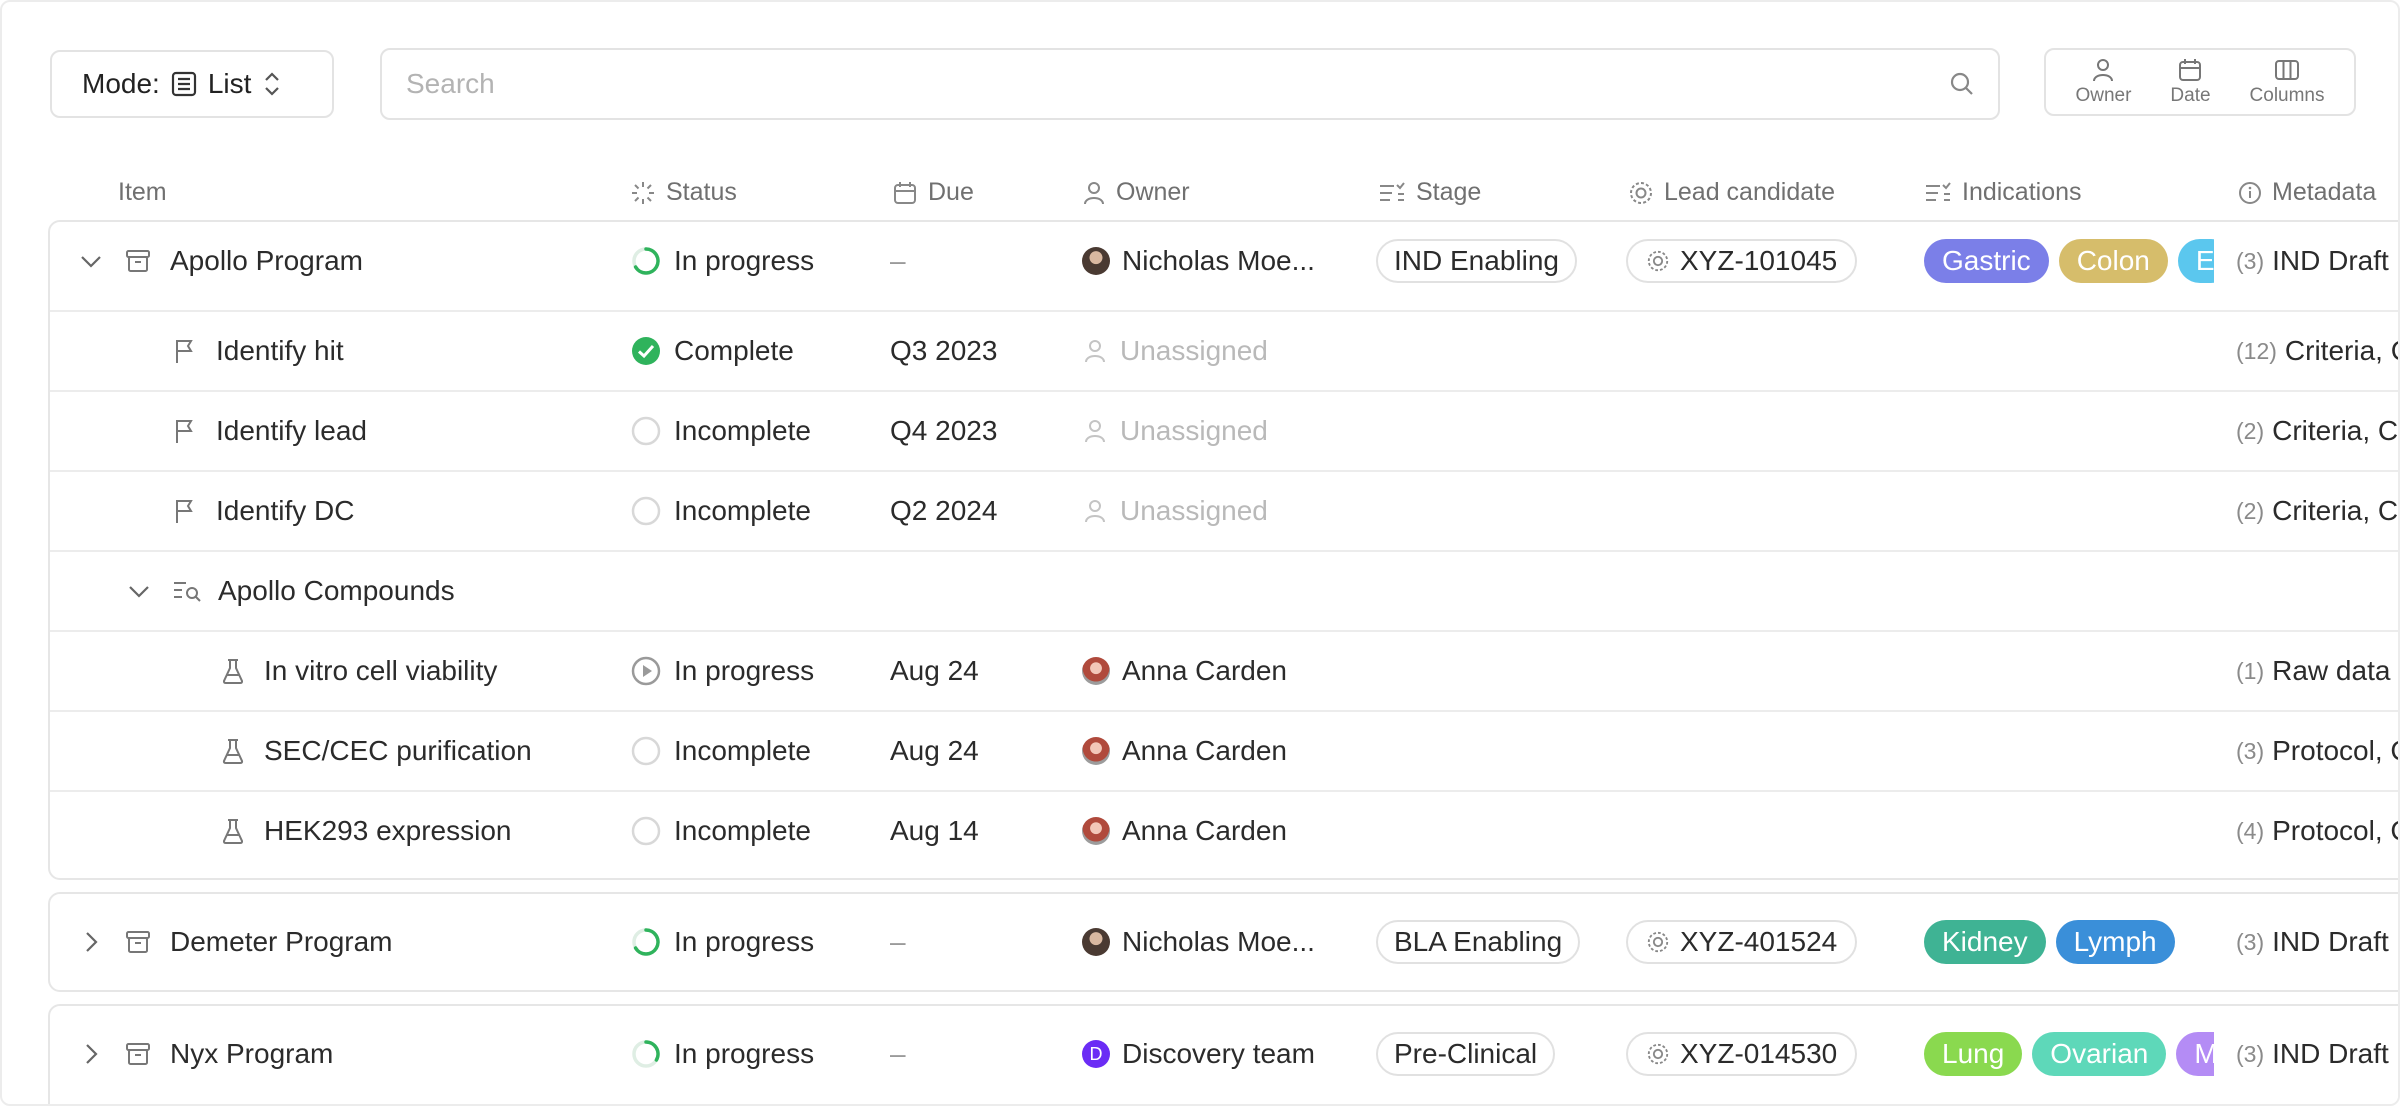 The width and height of the screenshot is (2400, 1106). Describe the element at coordinates (2317, 671) in the screenshot. I see `metadata-cell: (1) Raw data` at that location.